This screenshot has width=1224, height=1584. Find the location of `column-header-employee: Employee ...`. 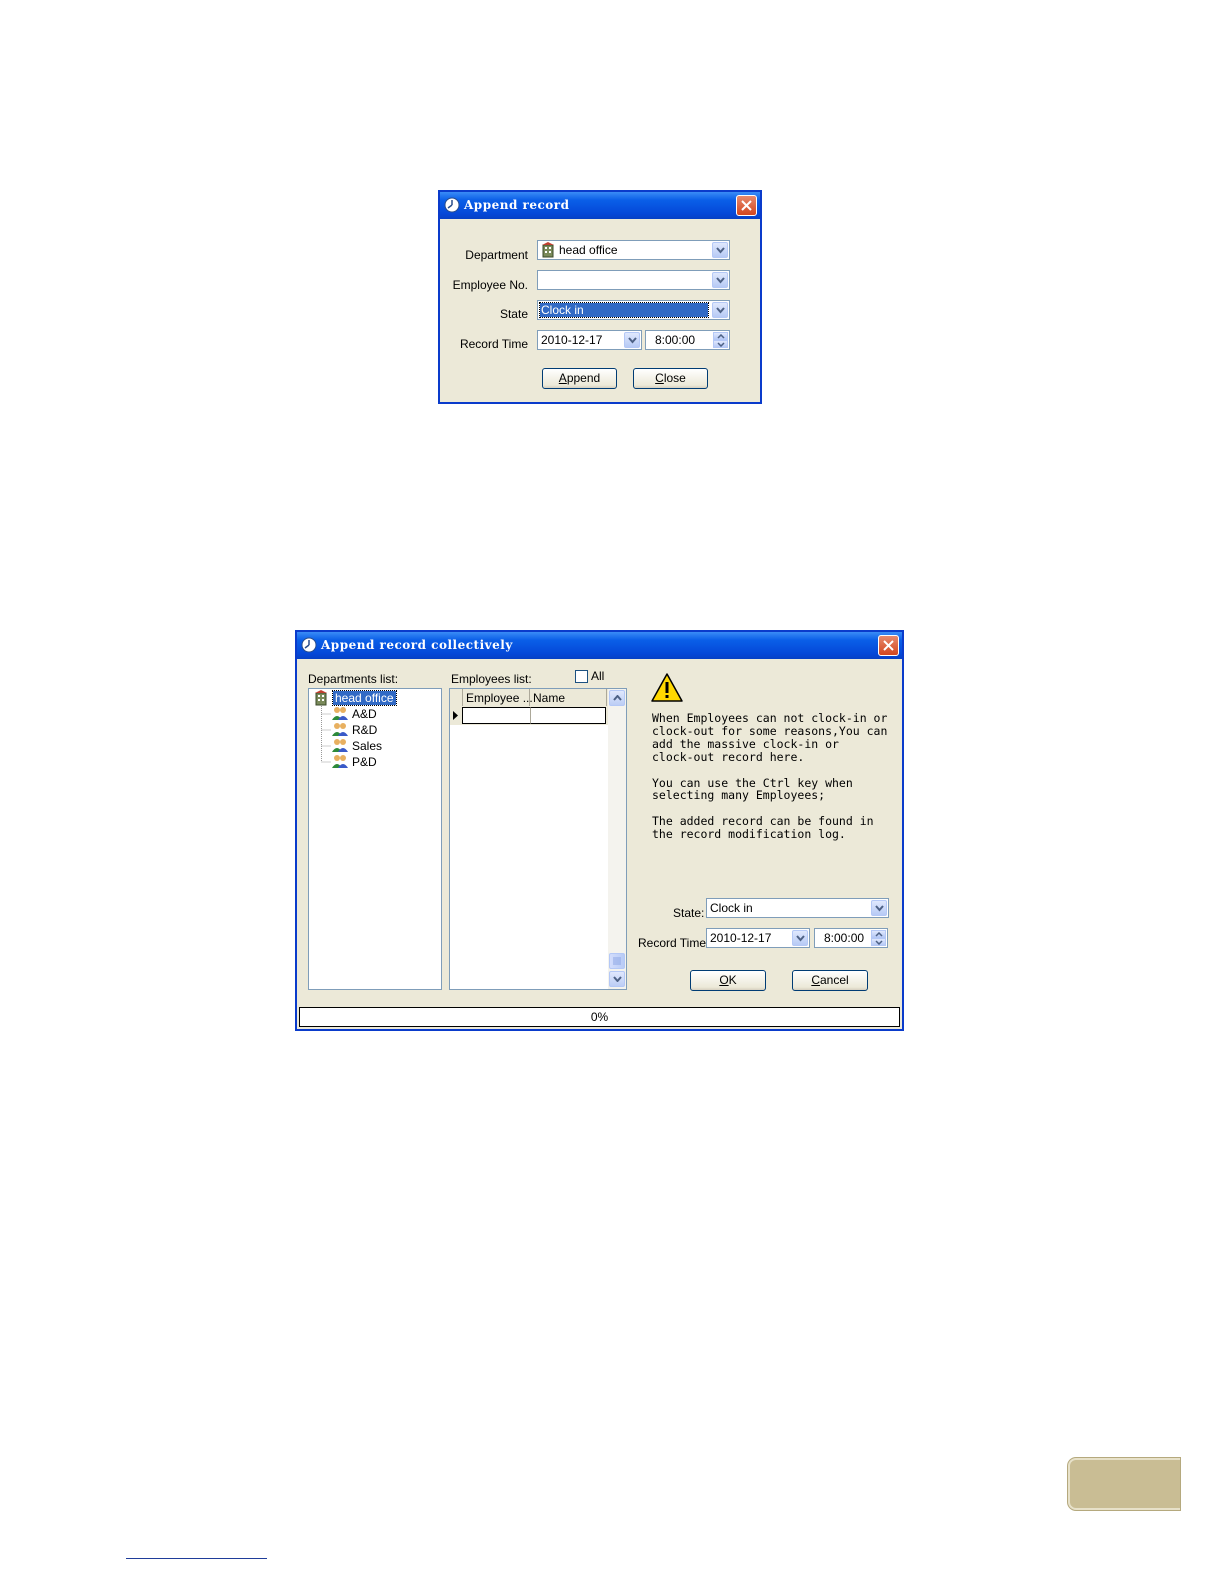

column-header-employee: Employee ... is located at coordinates (498, 697).